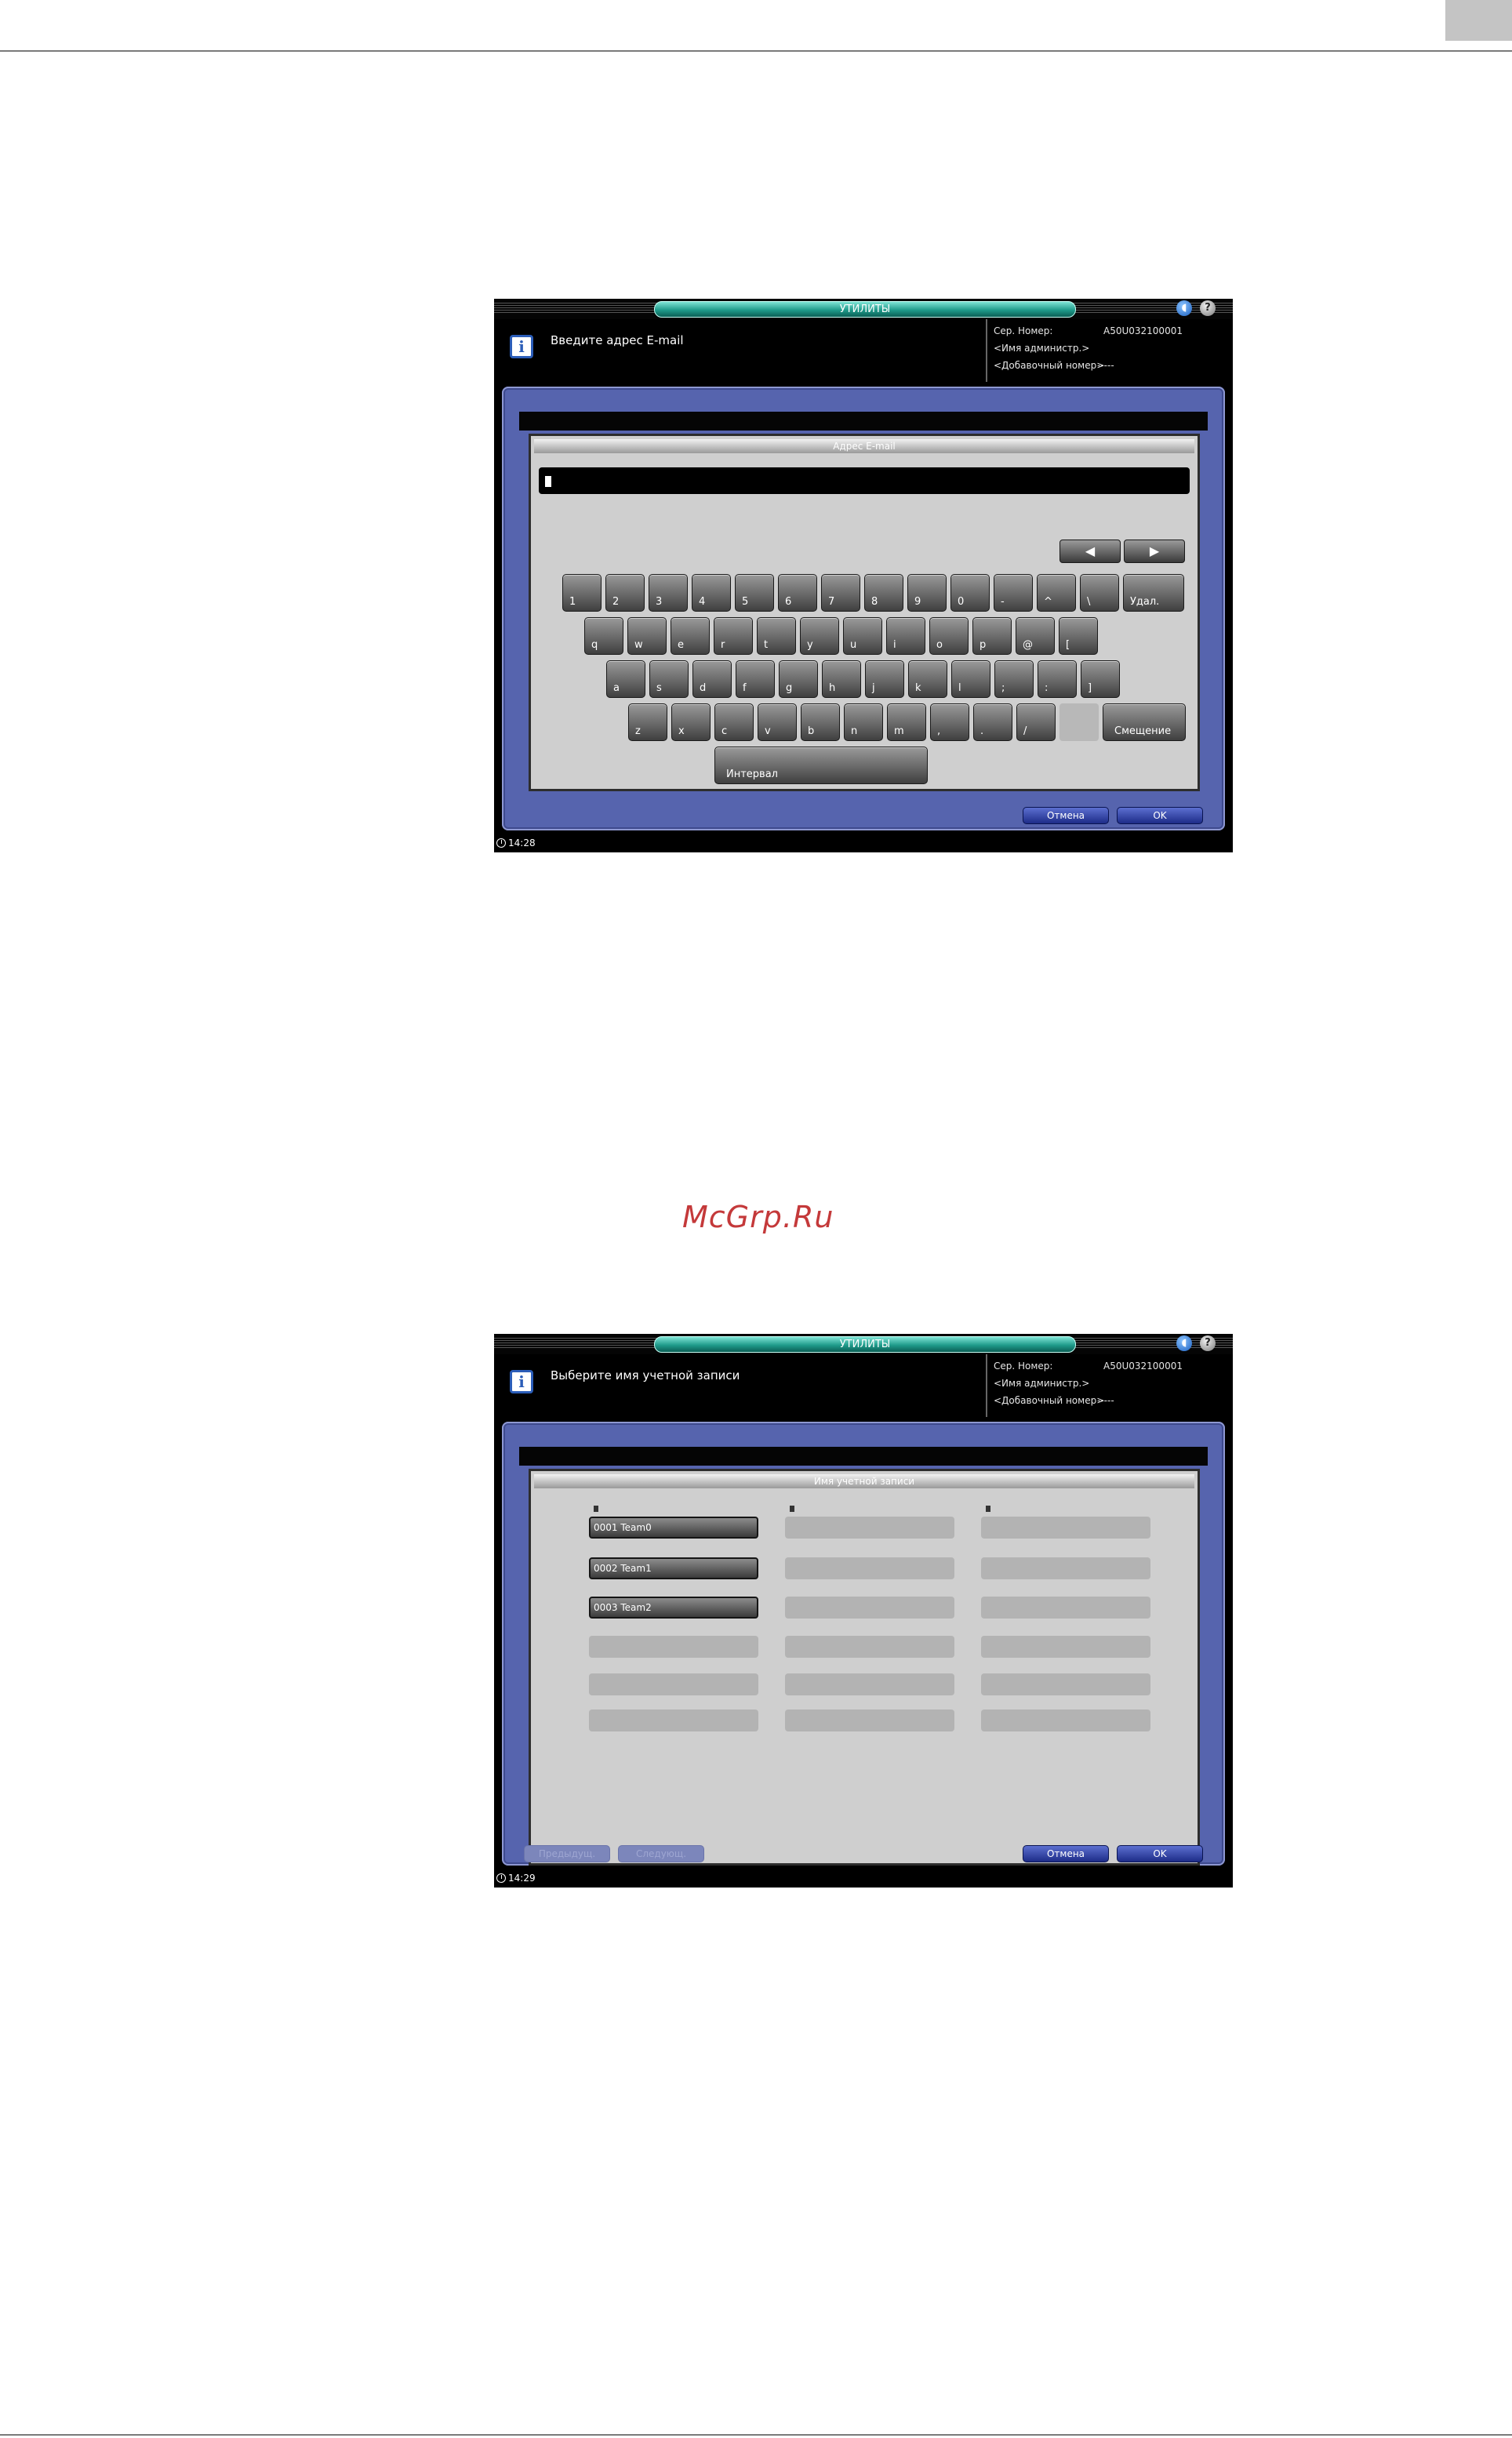 This screenshot has height=2438, width=1512. Describe the element at coordinates (819, 636) in the screenshot. I see `key: y` at that location.